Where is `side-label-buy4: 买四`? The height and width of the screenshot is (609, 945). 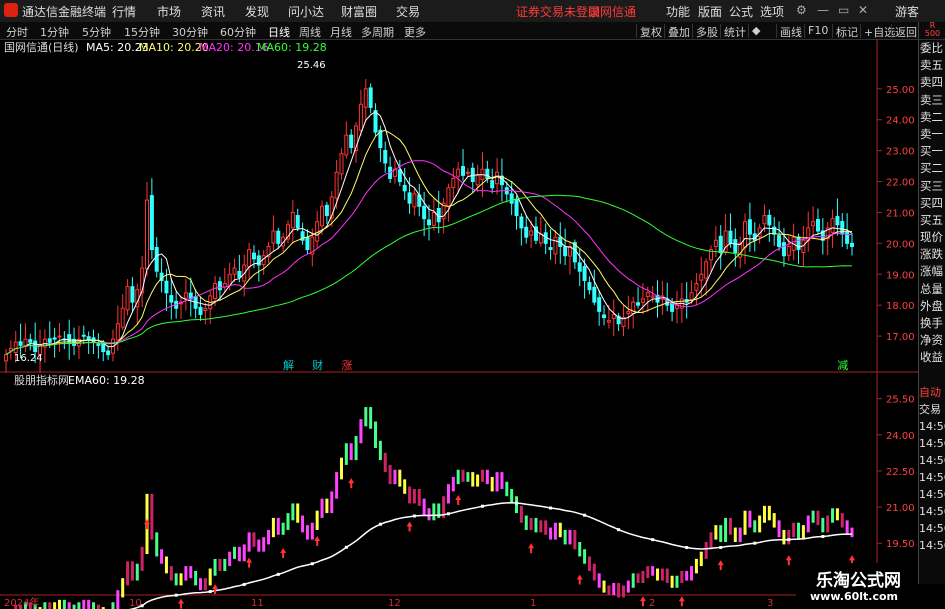
side-label-buy4: 买四 is located at coordinates (932, 203).